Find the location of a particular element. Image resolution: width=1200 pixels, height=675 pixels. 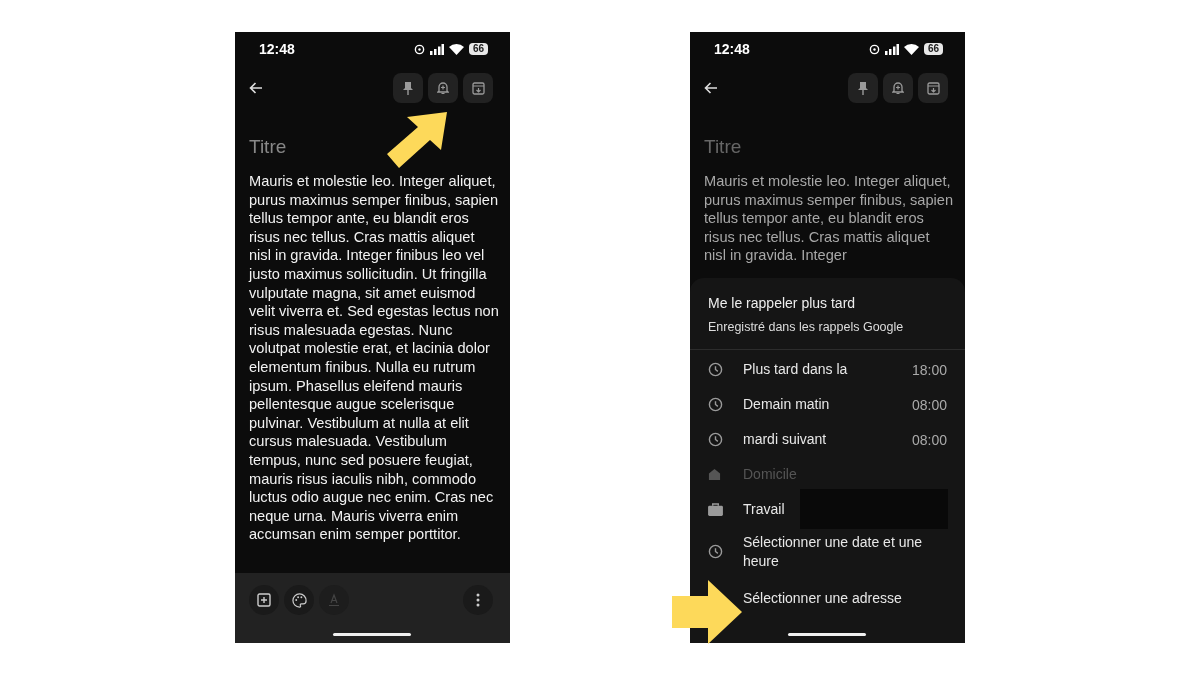

text-format-icon is located at coordinates (334, 600).